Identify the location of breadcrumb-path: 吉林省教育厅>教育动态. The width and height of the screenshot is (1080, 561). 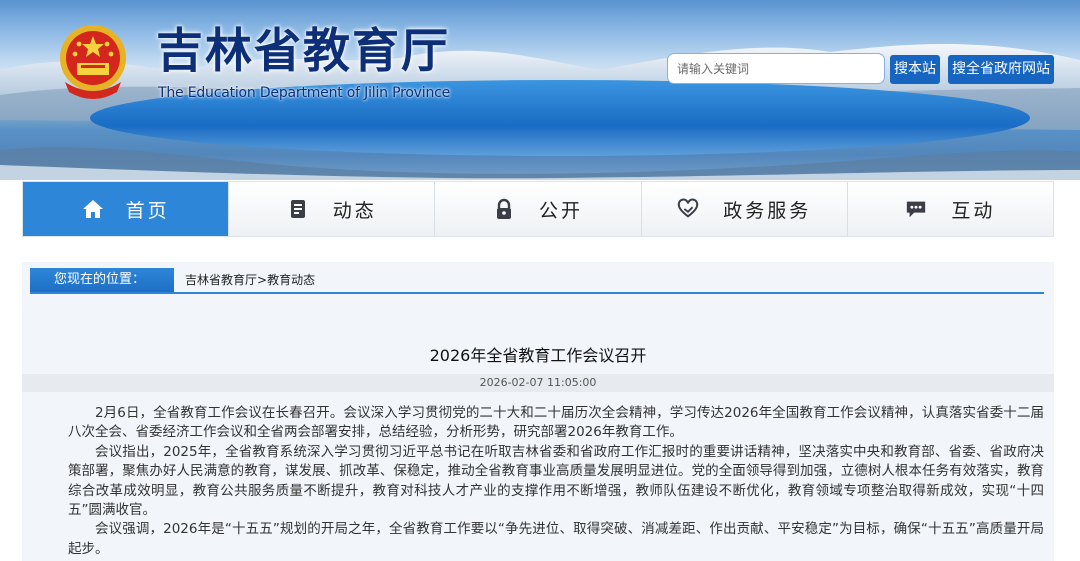
(250, 280).